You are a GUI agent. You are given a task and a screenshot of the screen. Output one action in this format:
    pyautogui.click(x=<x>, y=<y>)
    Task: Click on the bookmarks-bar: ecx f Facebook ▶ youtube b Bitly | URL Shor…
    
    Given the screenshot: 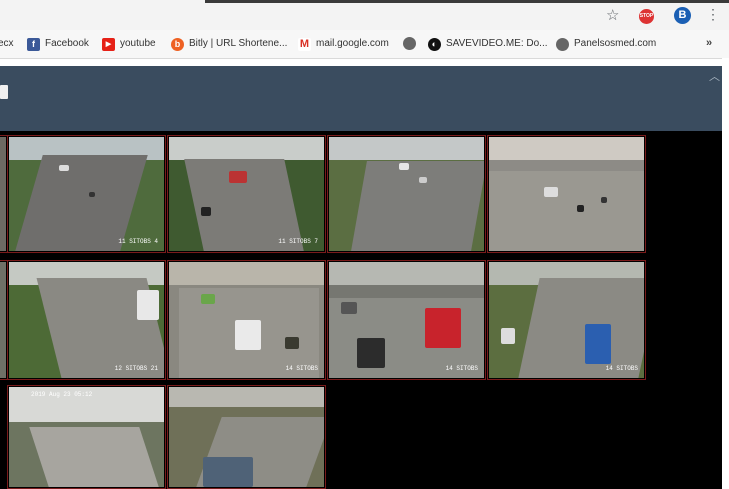 What is the action you would take?
    pyautogui.click(x=364, y=44)
    